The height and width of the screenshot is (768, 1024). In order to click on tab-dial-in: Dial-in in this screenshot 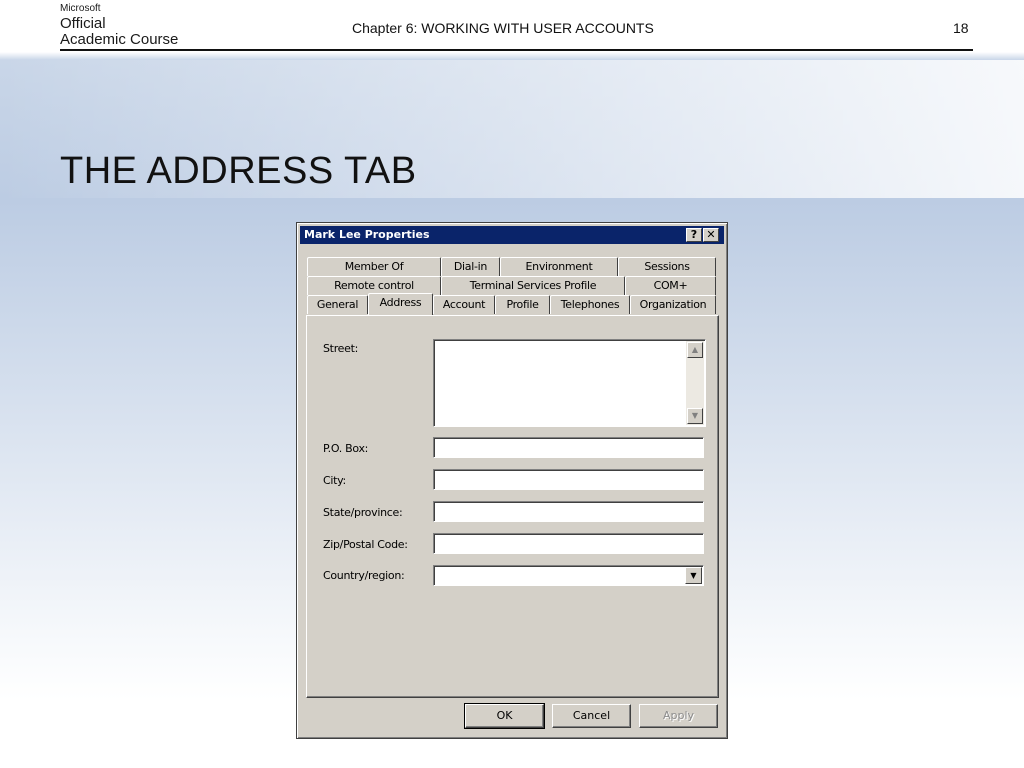, I will do `click(470, 266)`.